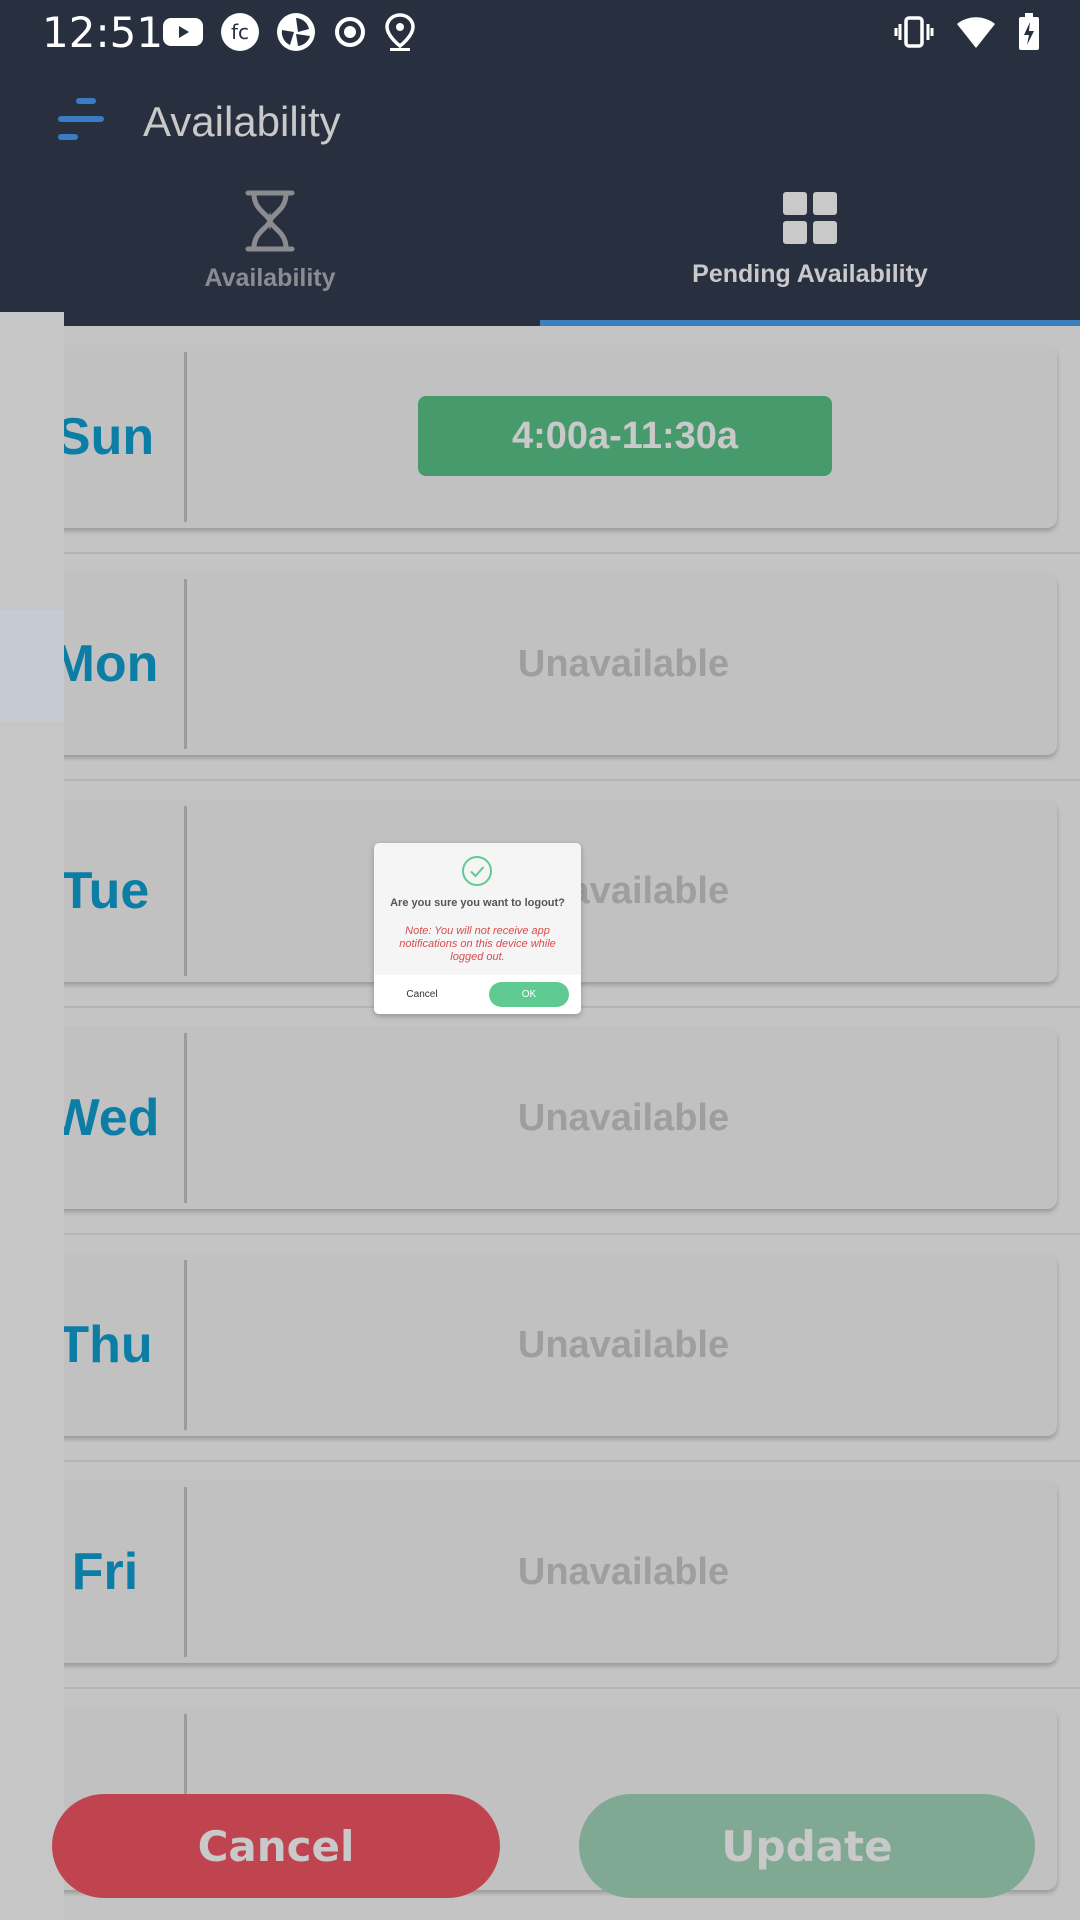 The image size is (1080, 1920). I want to click on day-card: Mon Unavailable, so click(543, 664).